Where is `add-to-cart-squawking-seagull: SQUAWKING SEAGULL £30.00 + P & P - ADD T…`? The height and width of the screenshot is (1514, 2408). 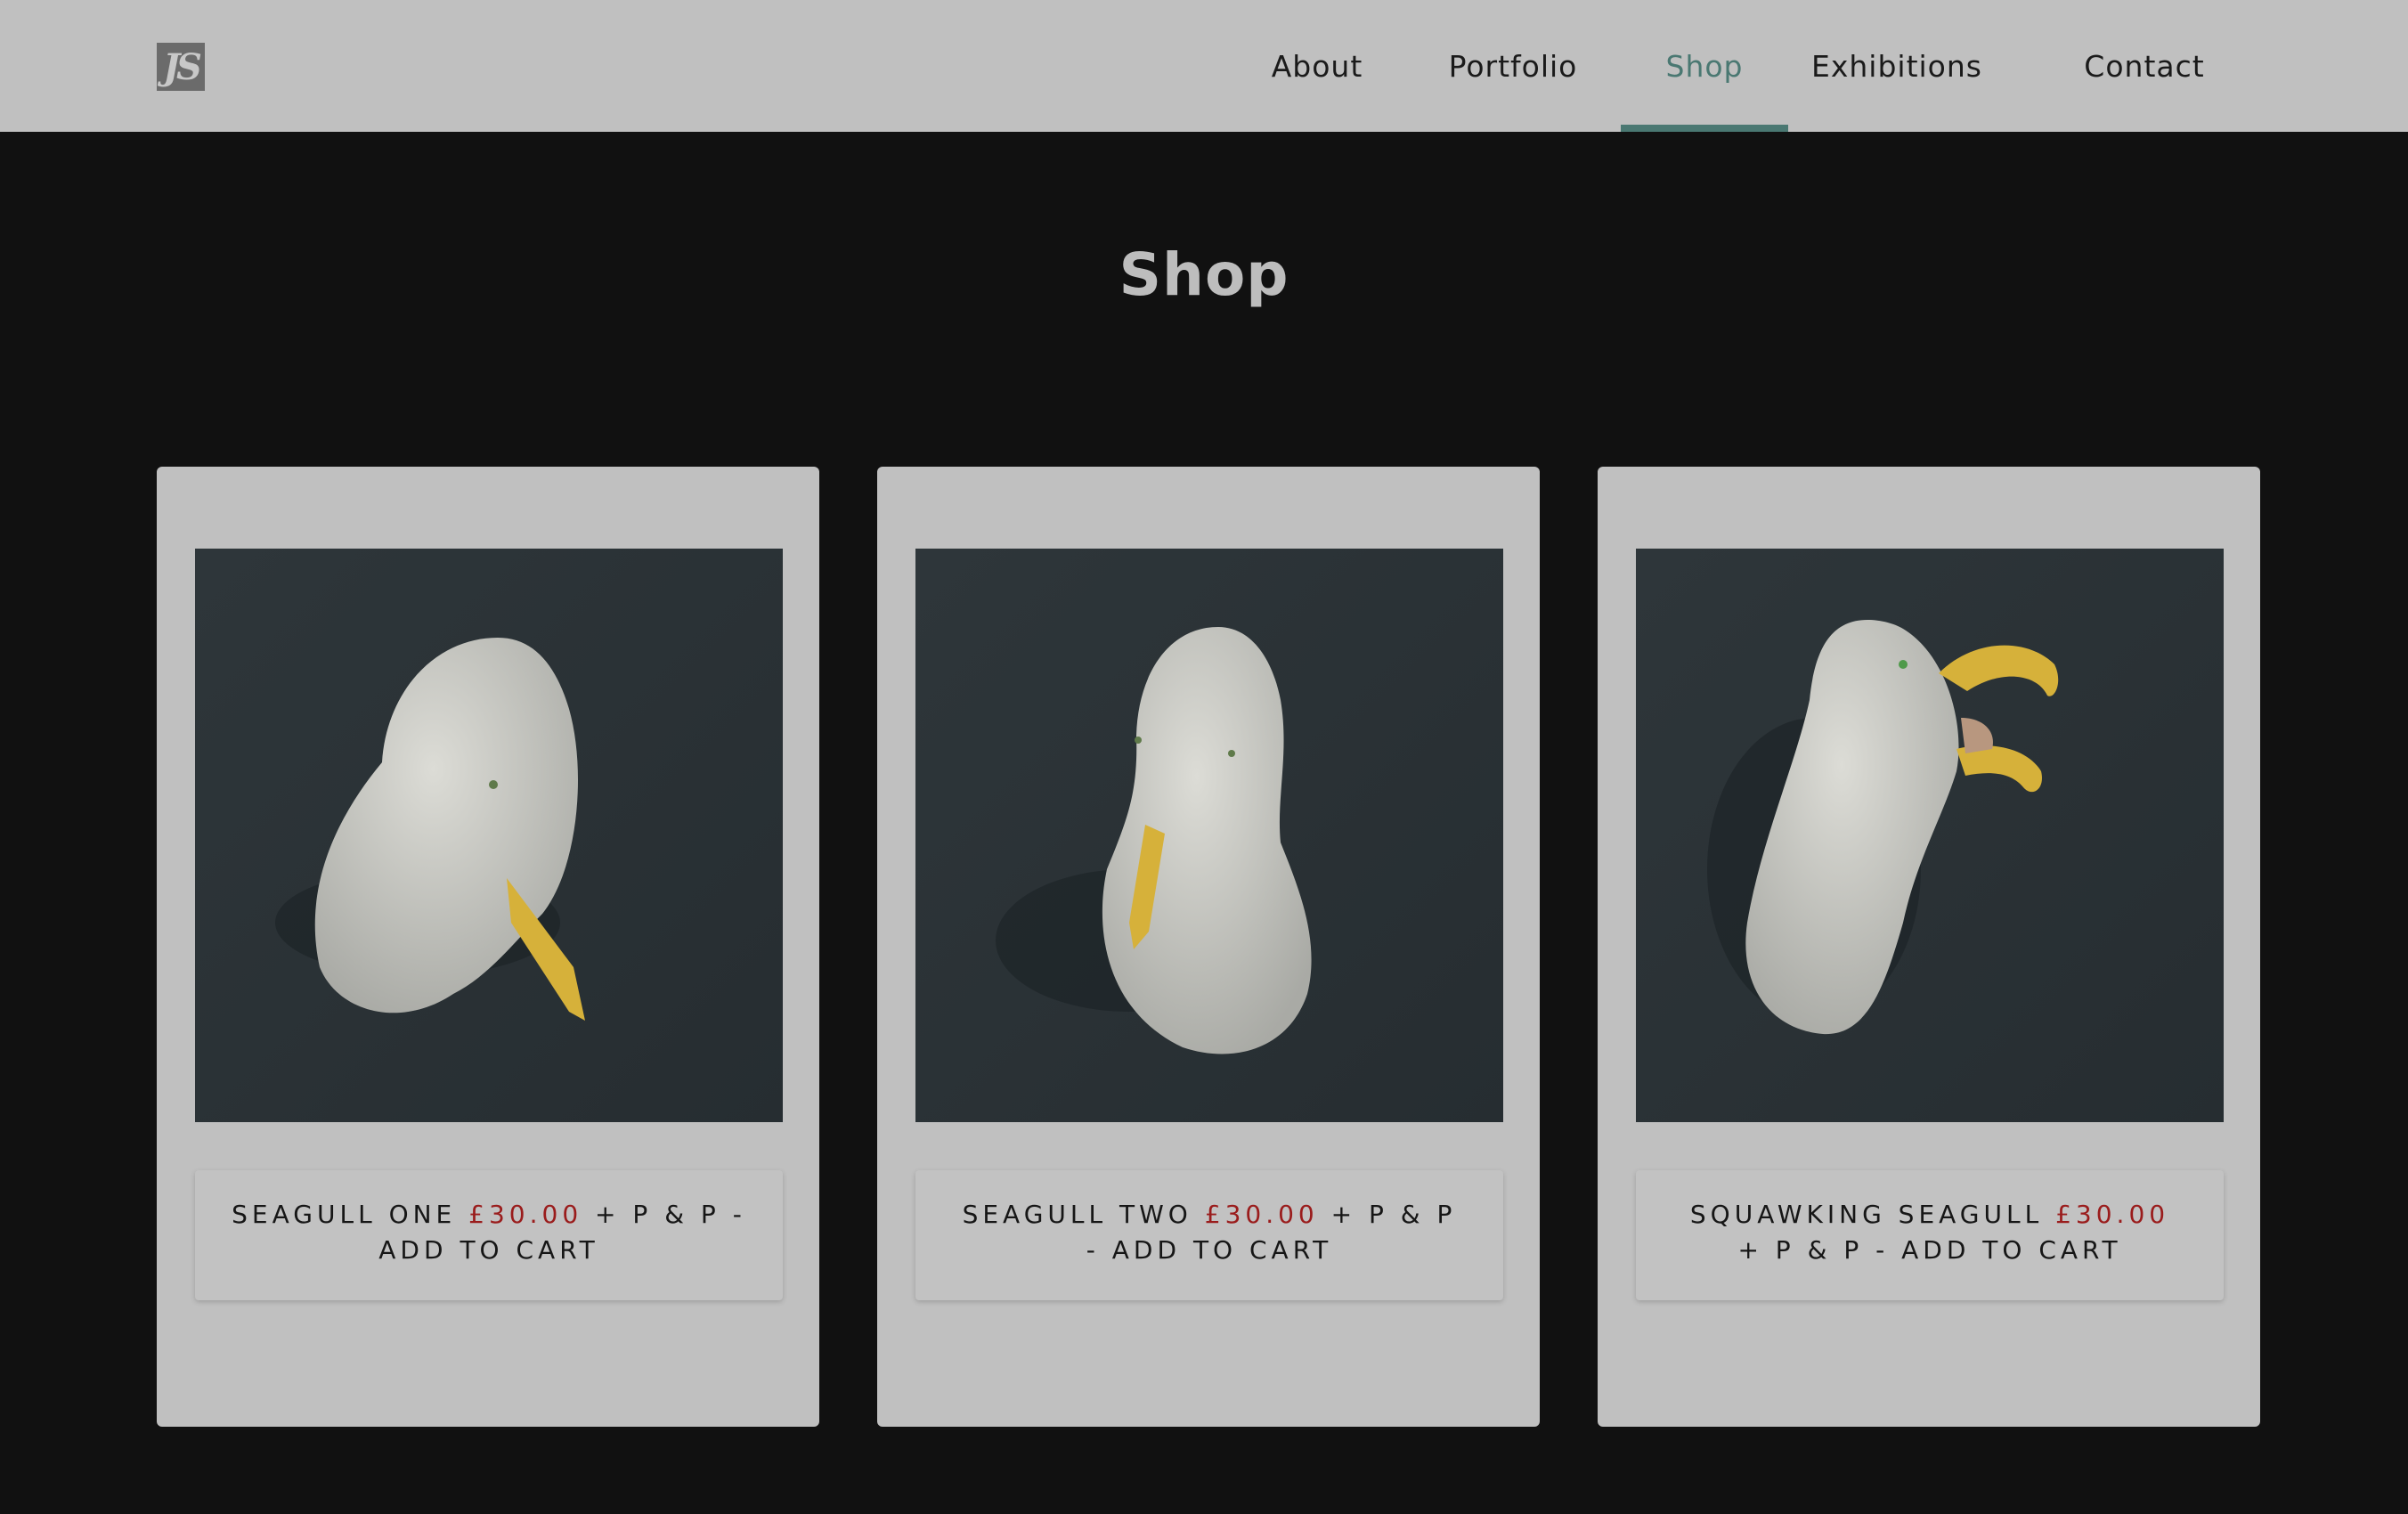 add-to-cart-squawking-seagull: SQUAWKING SEAGULL £30.00 + P & P - ADD T… is located at coordinates (1930, 1235).